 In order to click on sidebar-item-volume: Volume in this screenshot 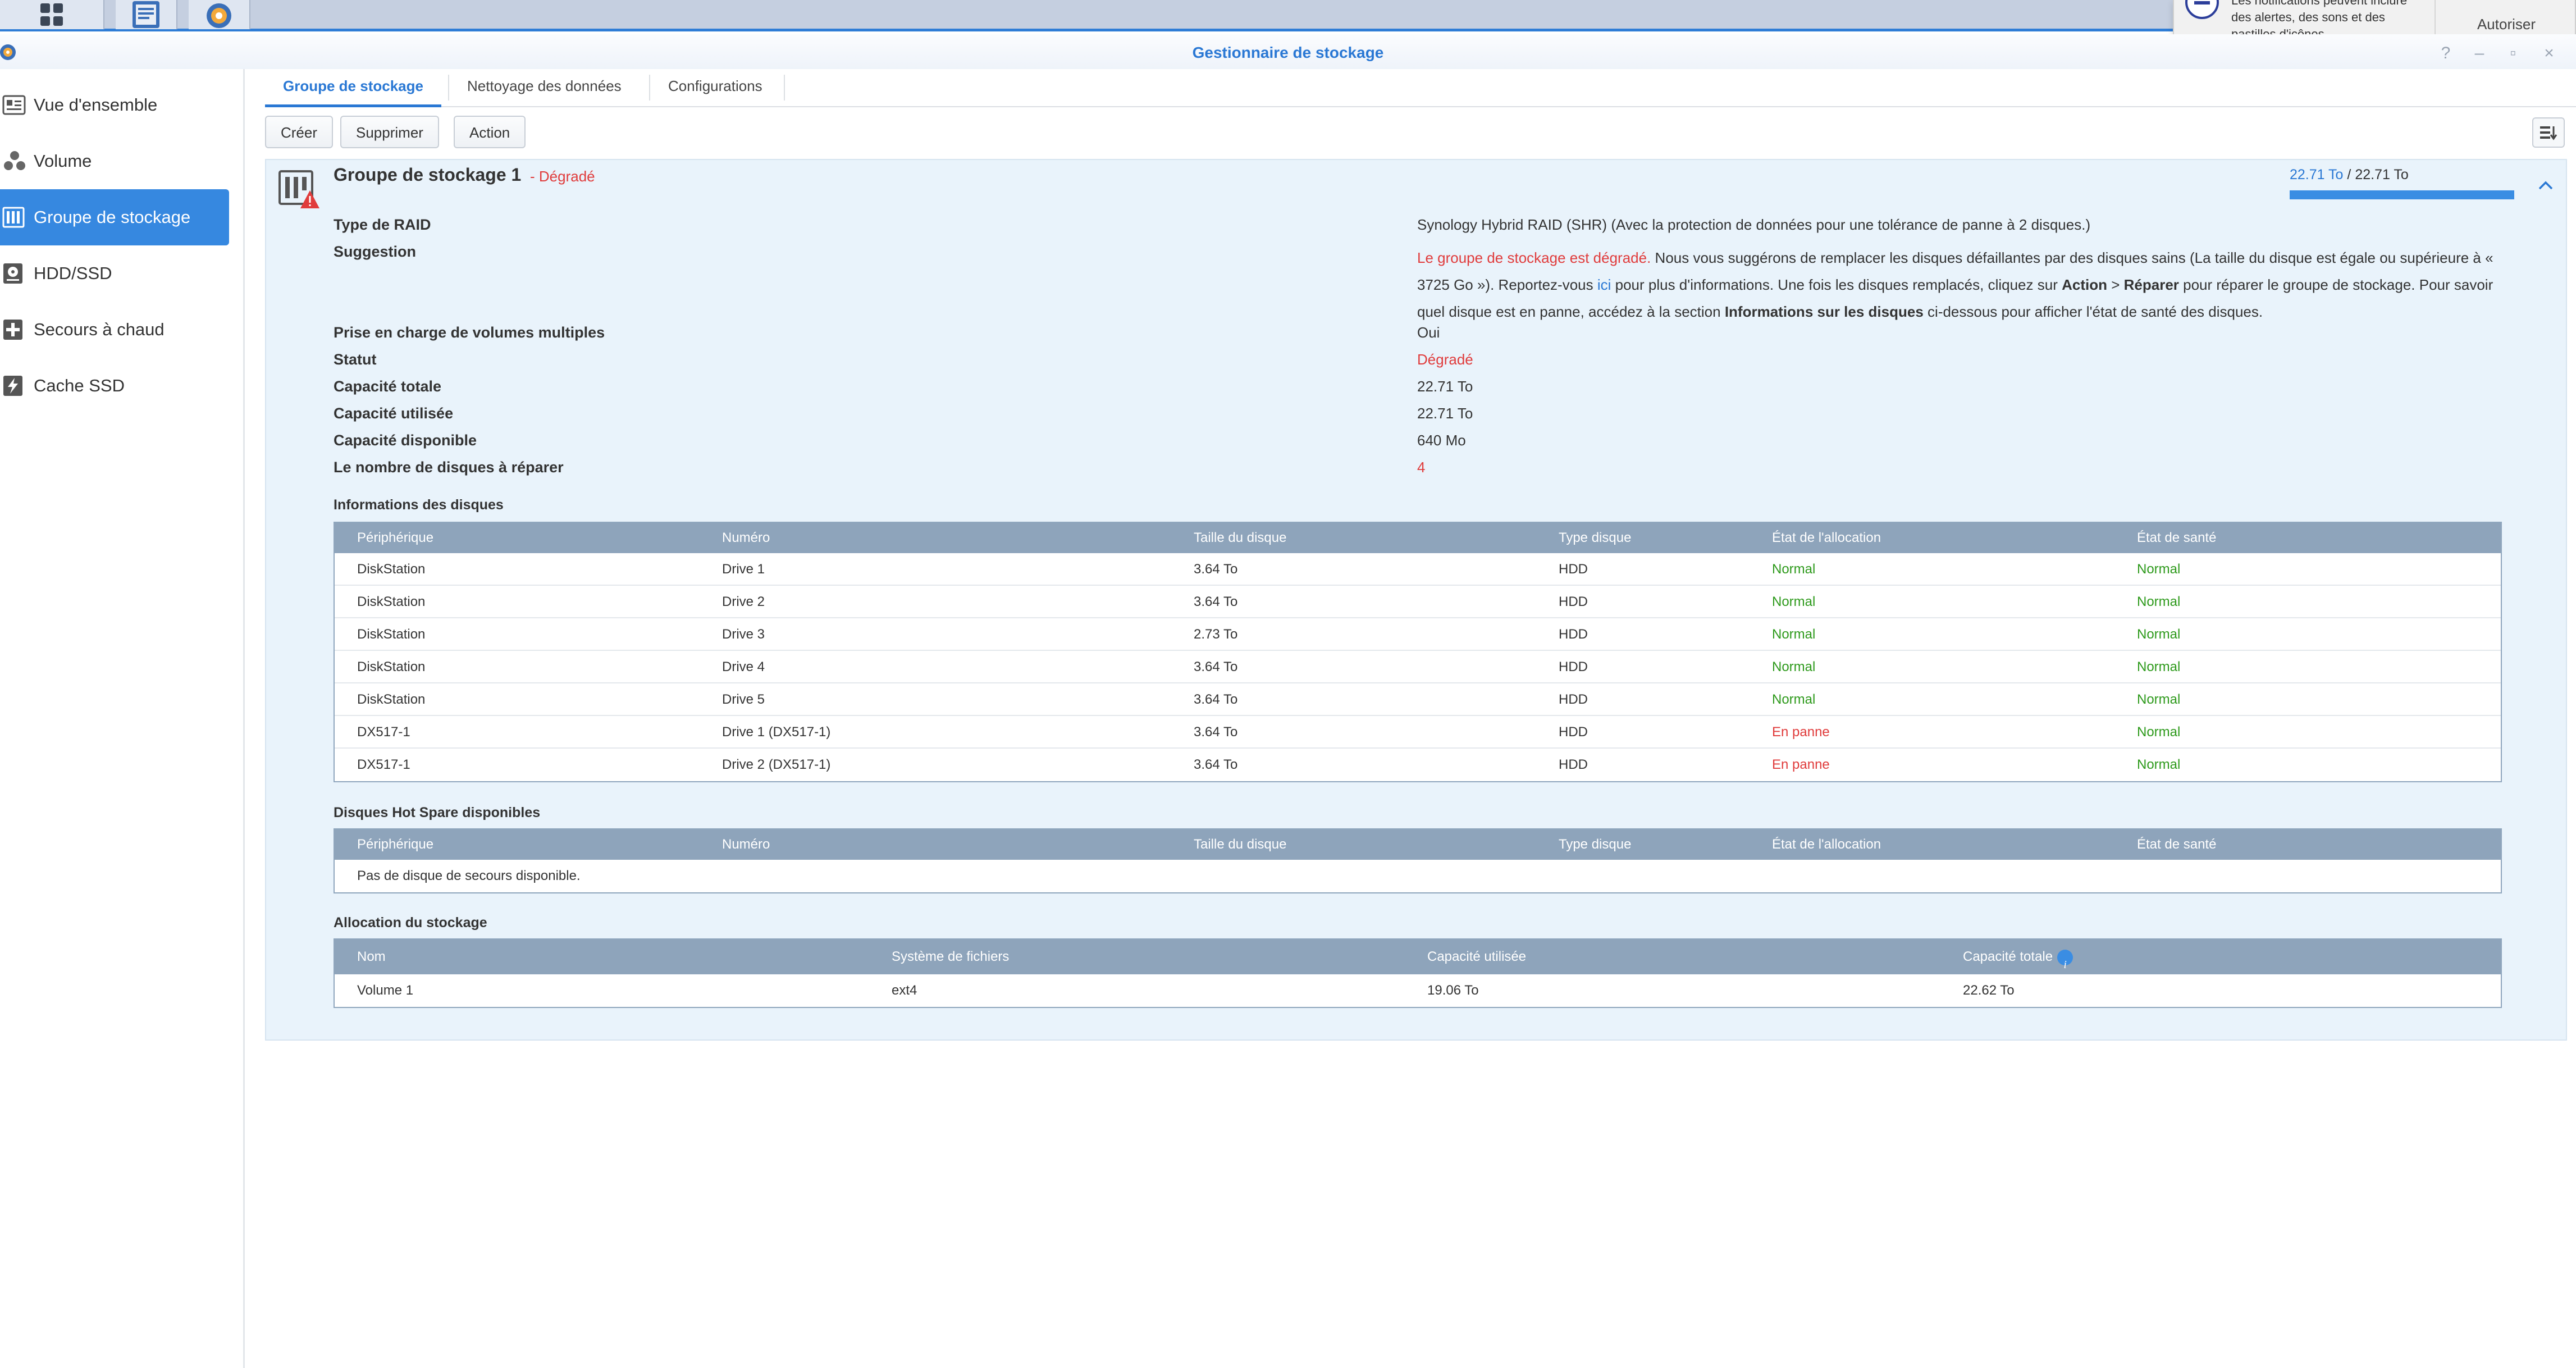, I will do `click(114, 161)`.